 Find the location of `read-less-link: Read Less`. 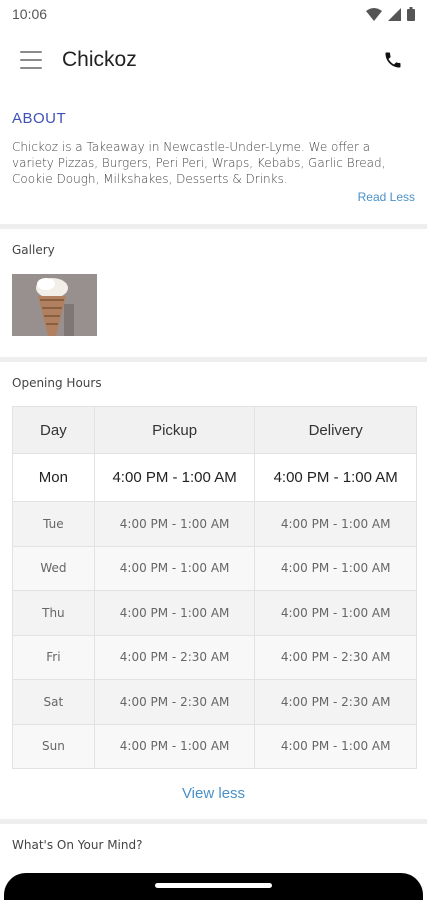

read-less-link: Read Less is located at coordinates (386, 197).